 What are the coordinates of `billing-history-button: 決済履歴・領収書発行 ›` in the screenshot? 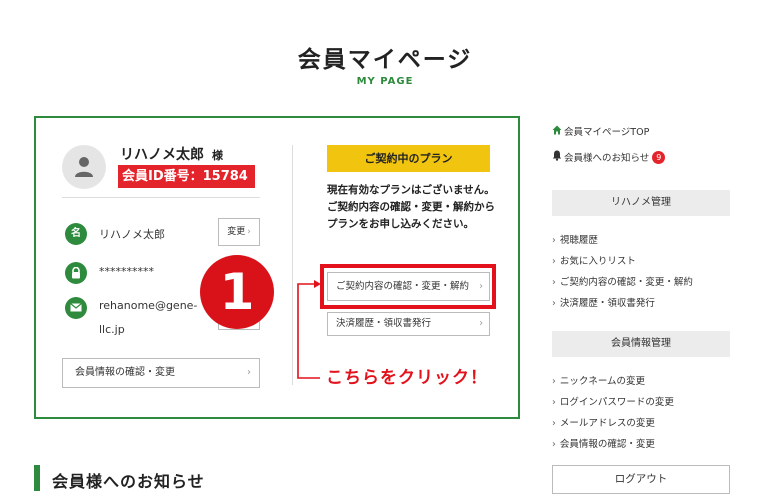 It's located at (408, 324).